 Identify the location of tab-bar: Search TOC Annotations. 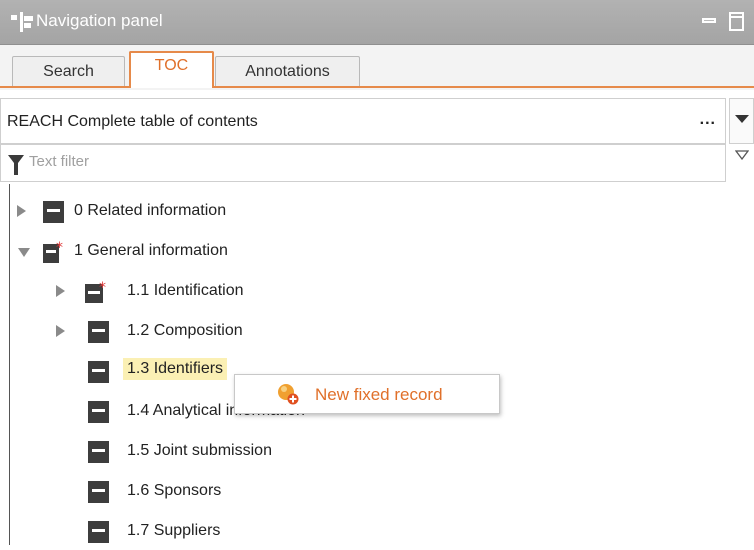
(377, 67).